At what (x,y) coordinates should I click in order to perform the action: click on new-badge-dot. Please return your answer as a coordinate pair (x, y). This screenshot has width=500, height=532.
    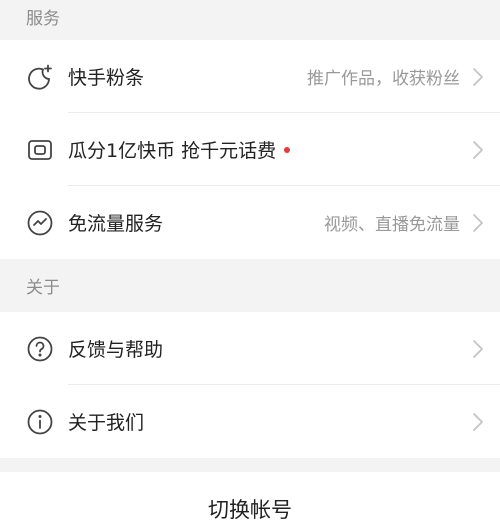
    Looking at the image, I should click on (287, 149).